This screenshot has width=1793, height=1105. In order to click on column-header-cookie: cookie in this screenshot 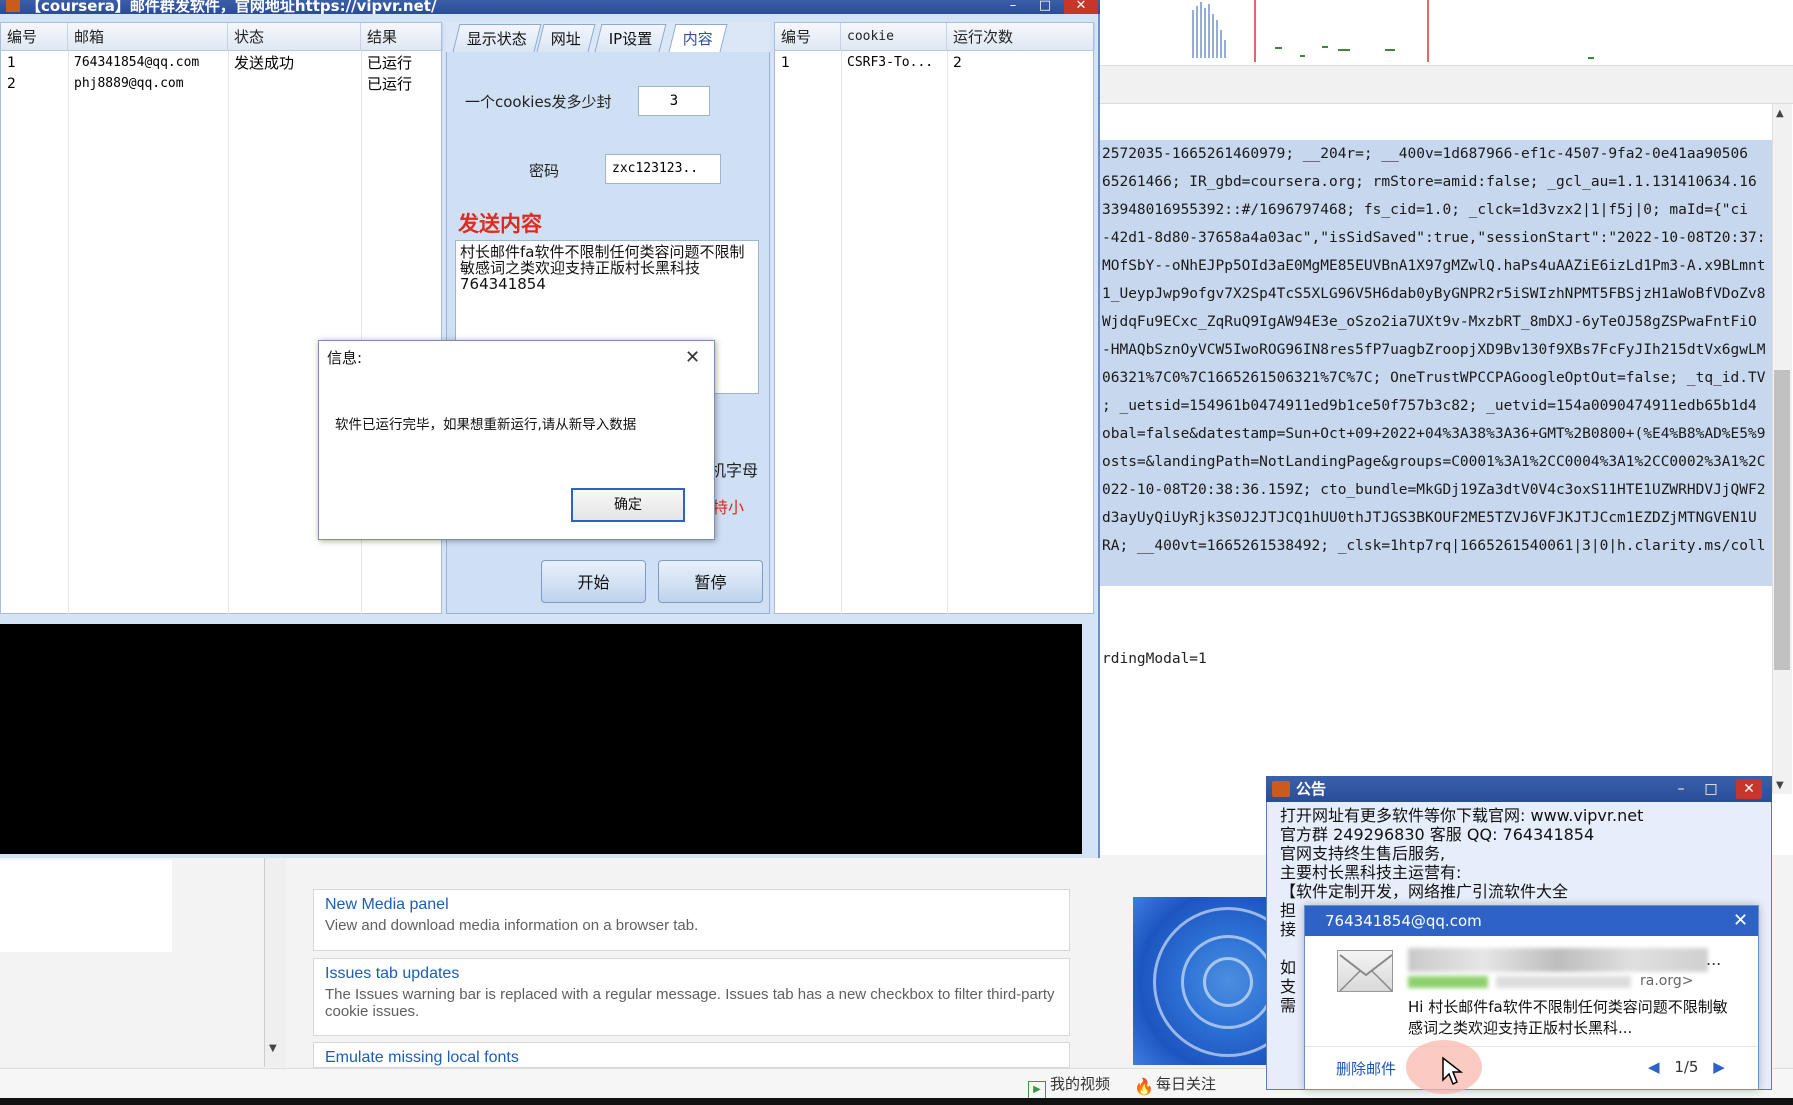, I will do `click(894, 37)`.